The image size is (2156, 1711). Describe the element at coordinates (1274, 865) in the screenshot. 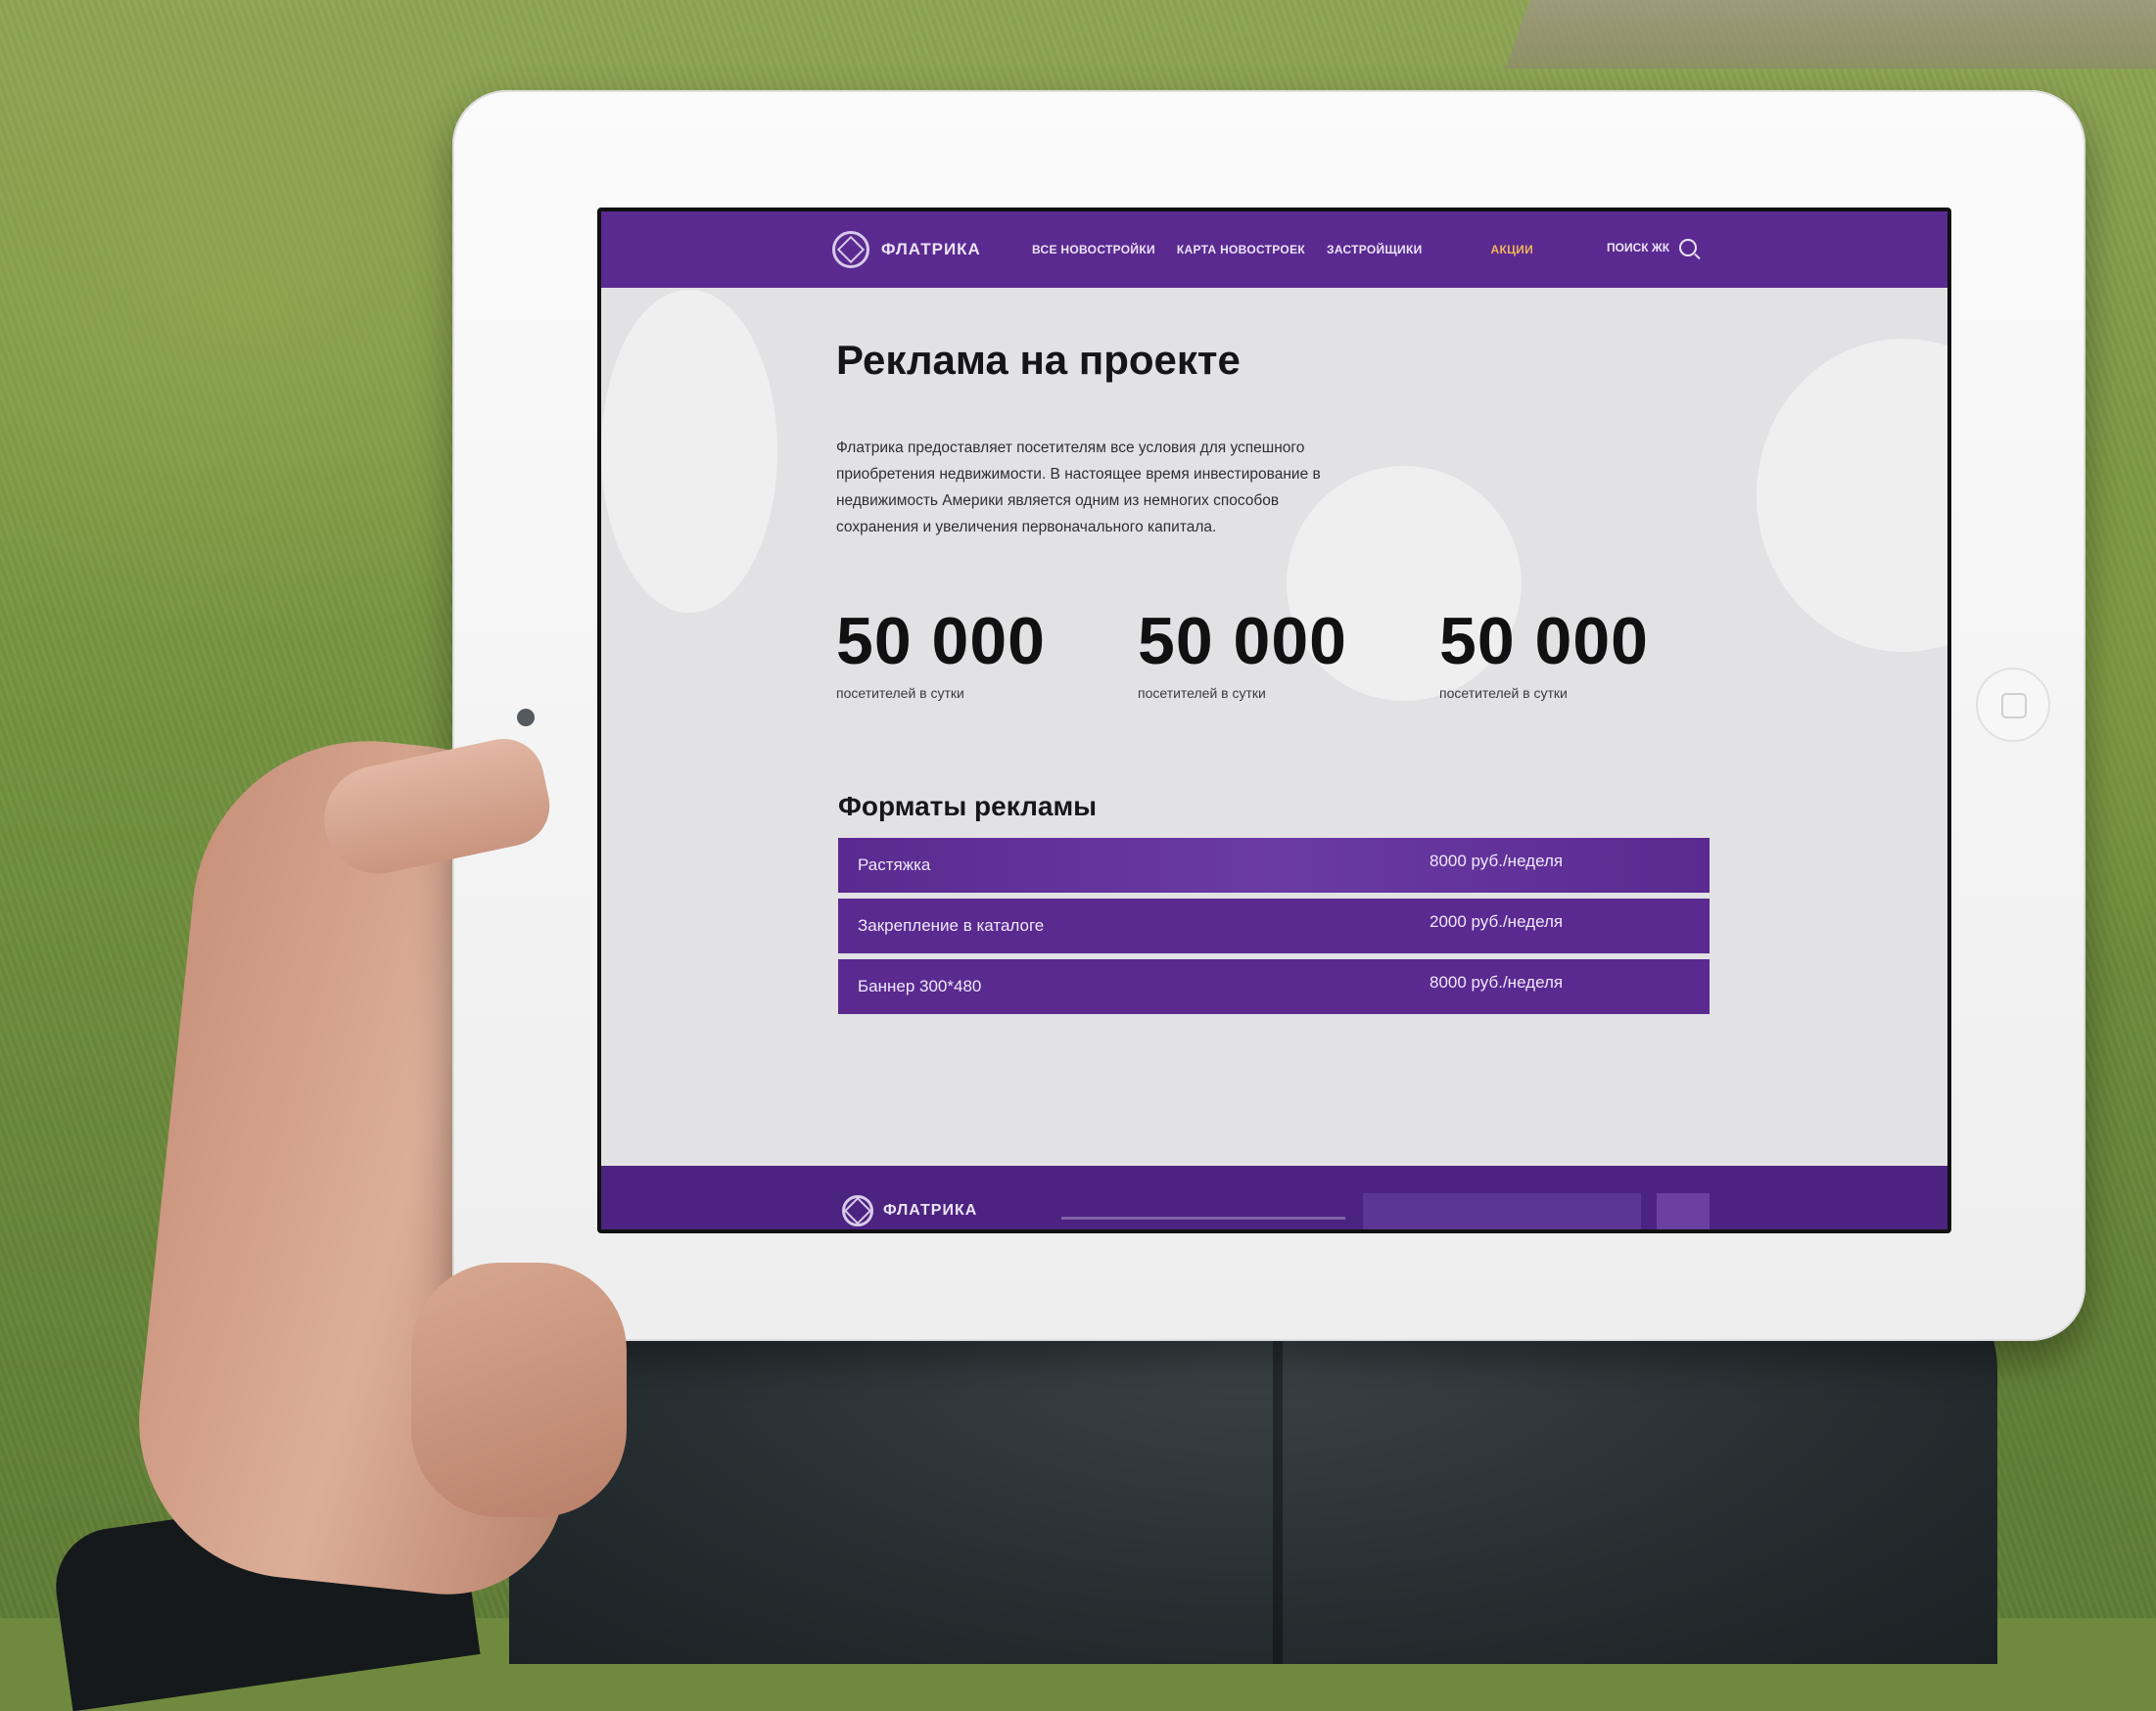

I see `format-row: Растяжка 8000 руб./неделя` at that location.